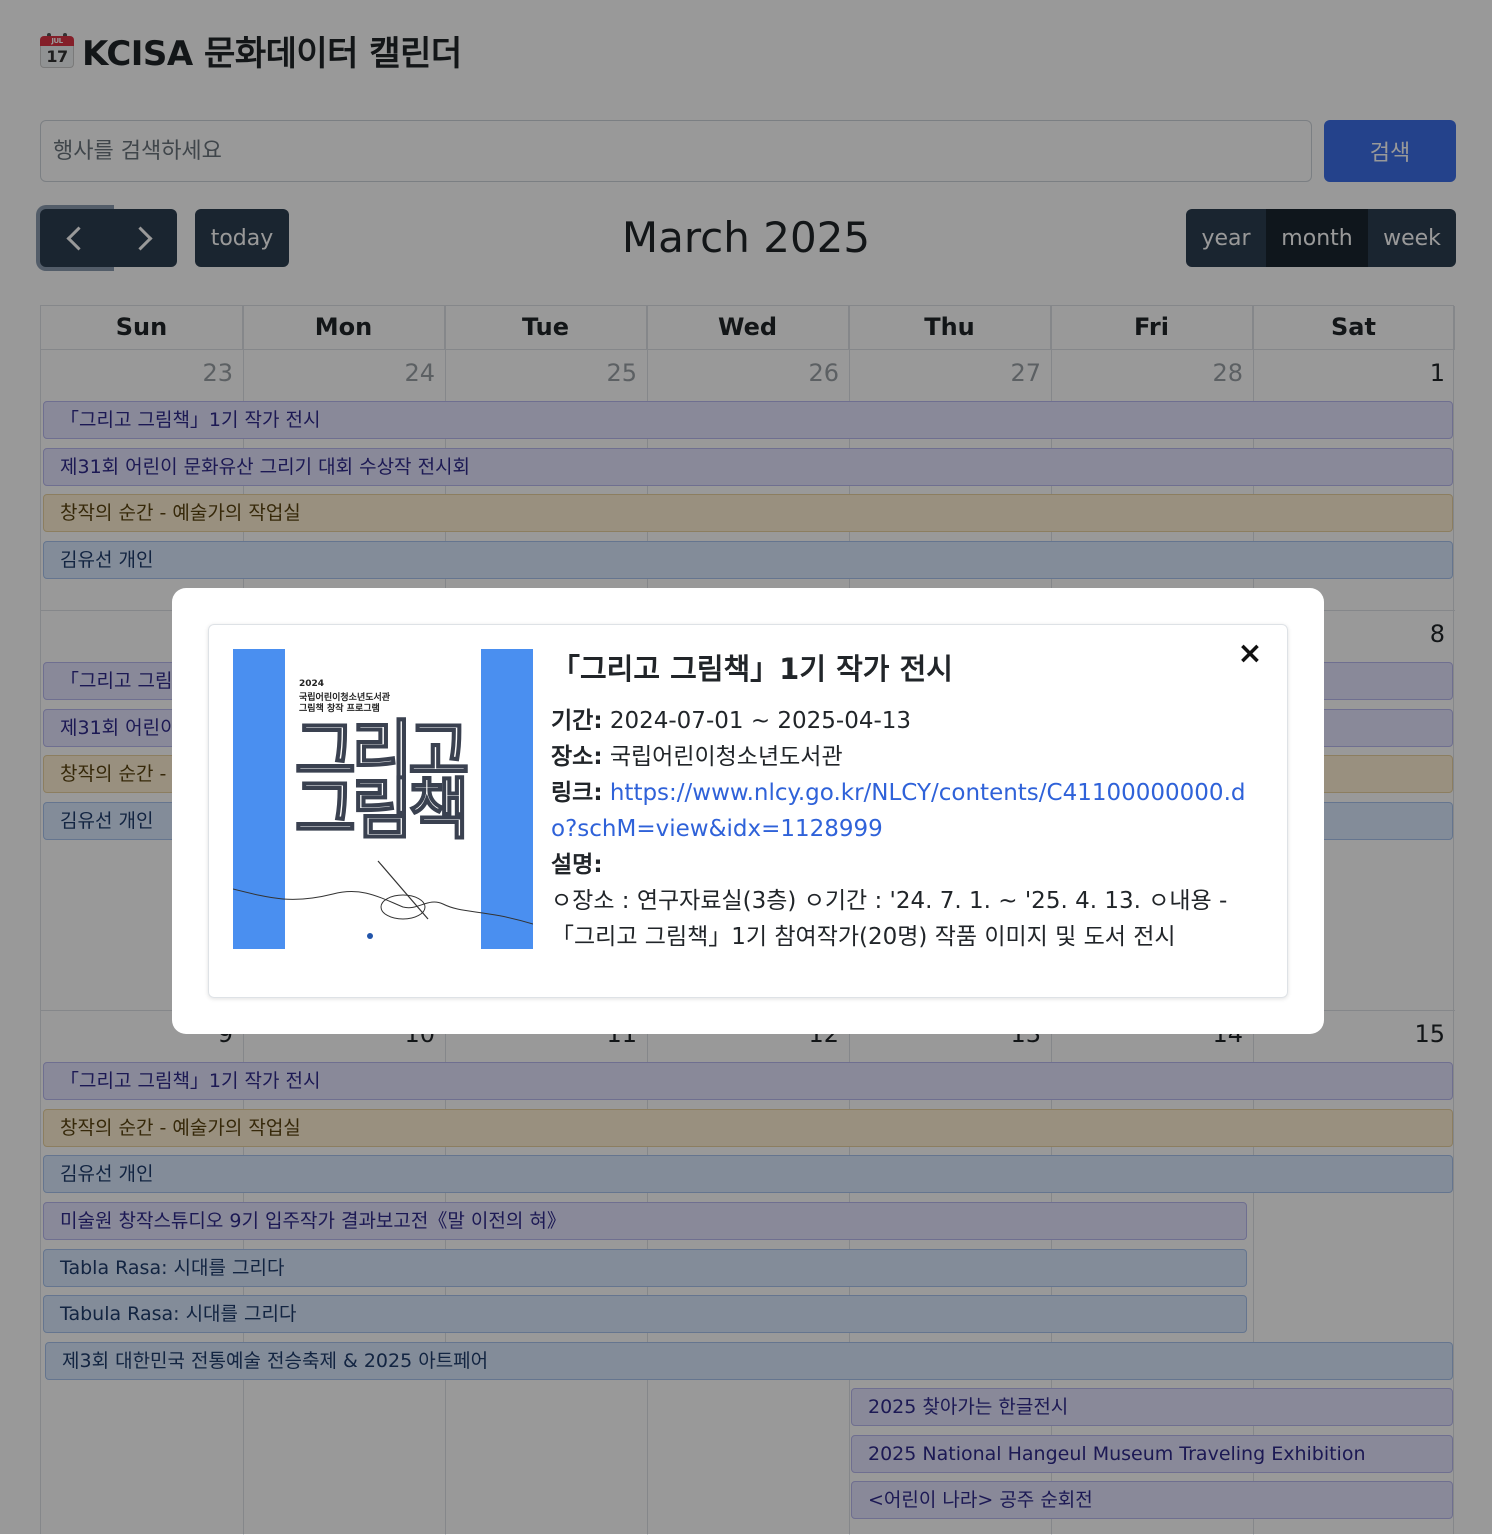  I want to click on period-row: 기간: 2024-07-01 ~ 2025-04-13, so click(911, 721).